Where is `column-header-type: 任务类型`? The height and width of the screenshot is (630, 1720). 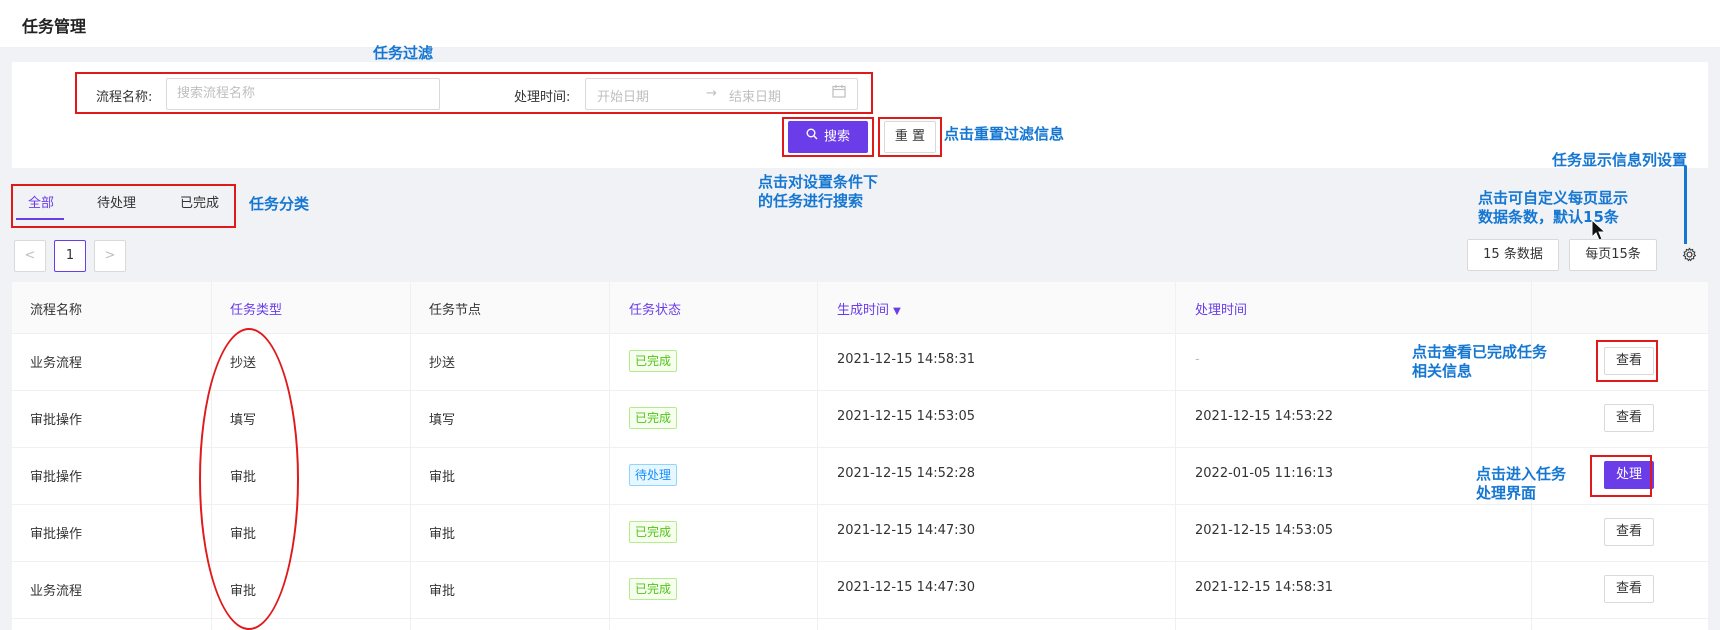 column-header-type: 任务类型 is located at coordinates (256, 308).